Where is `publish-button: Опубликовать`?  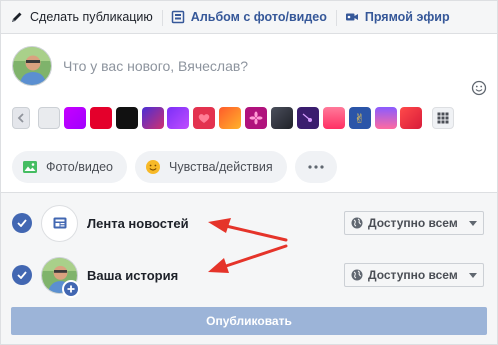
publish-button: Опубликовать is located at coordinates (249, 321).